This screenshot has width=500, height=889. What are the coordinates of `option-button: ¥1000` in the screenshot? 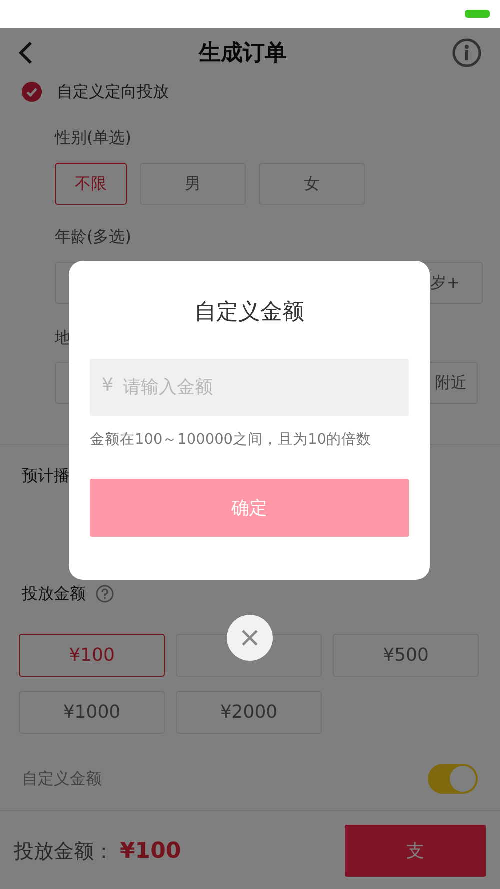 It's located at (92, 712).